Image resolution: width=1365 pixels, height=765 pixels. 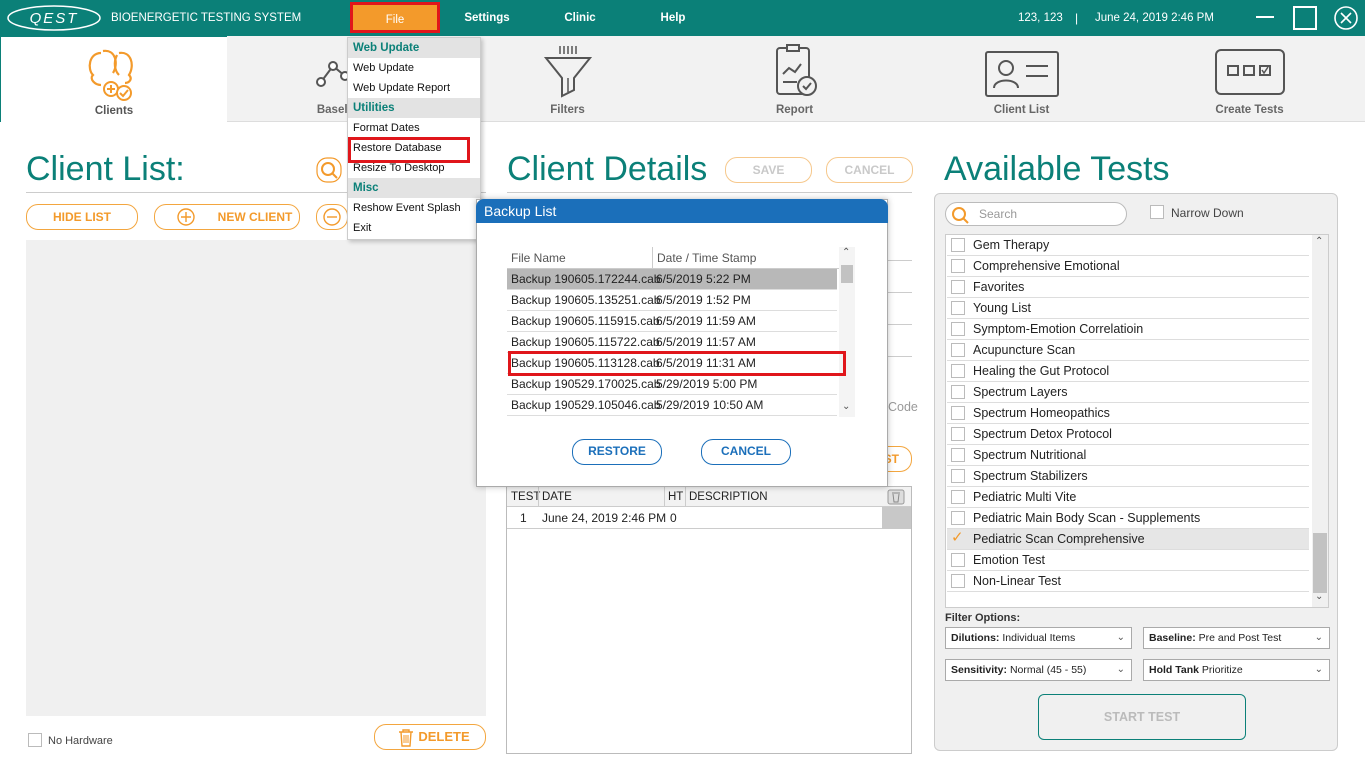 What do you see at coordinates (414, 228) in the screenshot?
I see `menu-item-exit: Exit` at bounding box center [414, 228].